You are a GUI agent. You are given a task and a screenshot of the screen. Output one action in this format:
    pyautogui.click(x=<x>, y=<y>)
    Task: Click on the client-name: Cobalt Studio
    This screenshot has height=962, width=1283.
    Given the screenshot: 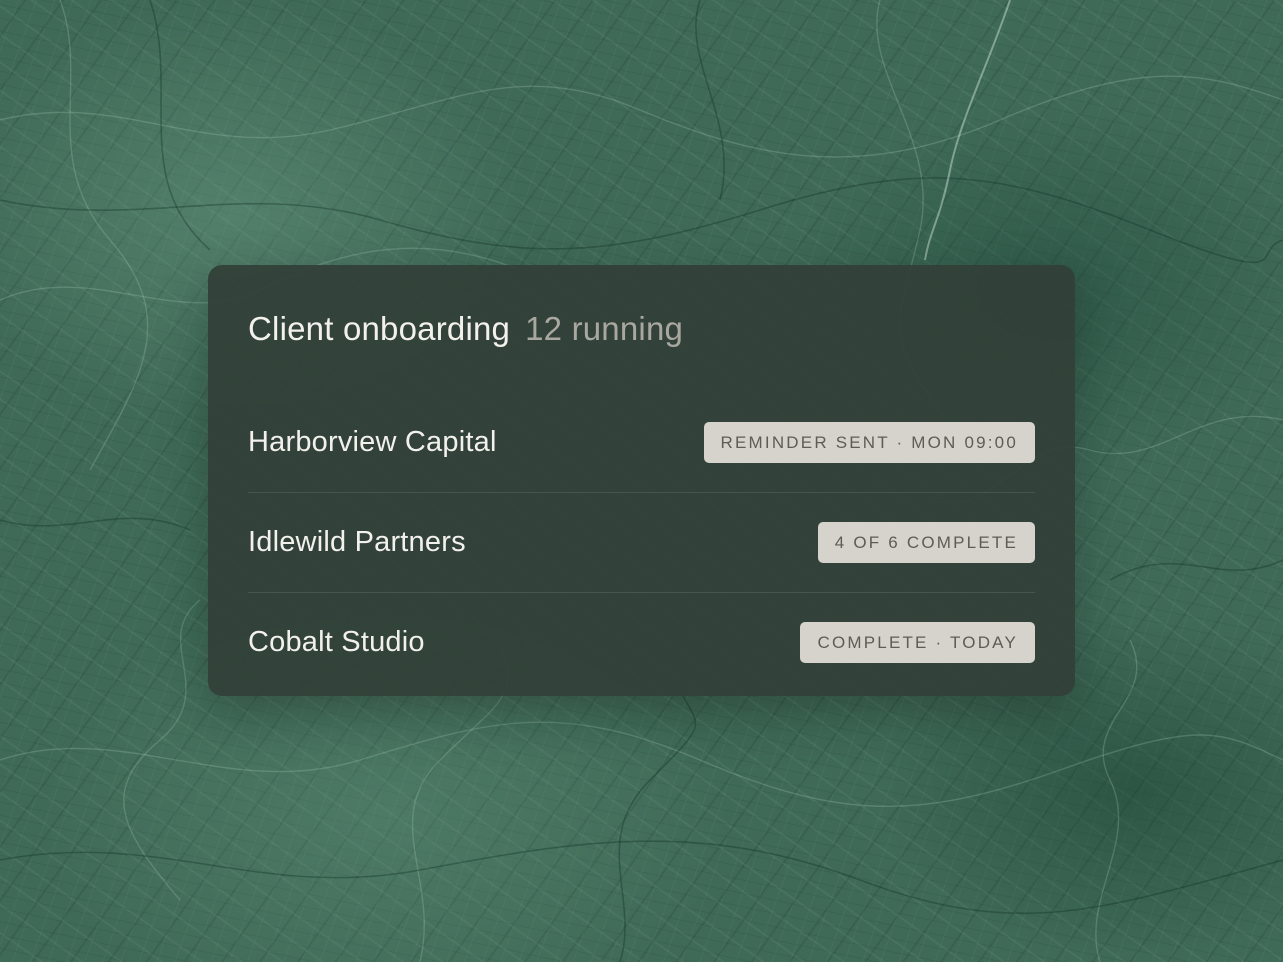 What is the action you would take?
    pyautogui.click(x=336, y=642)
    